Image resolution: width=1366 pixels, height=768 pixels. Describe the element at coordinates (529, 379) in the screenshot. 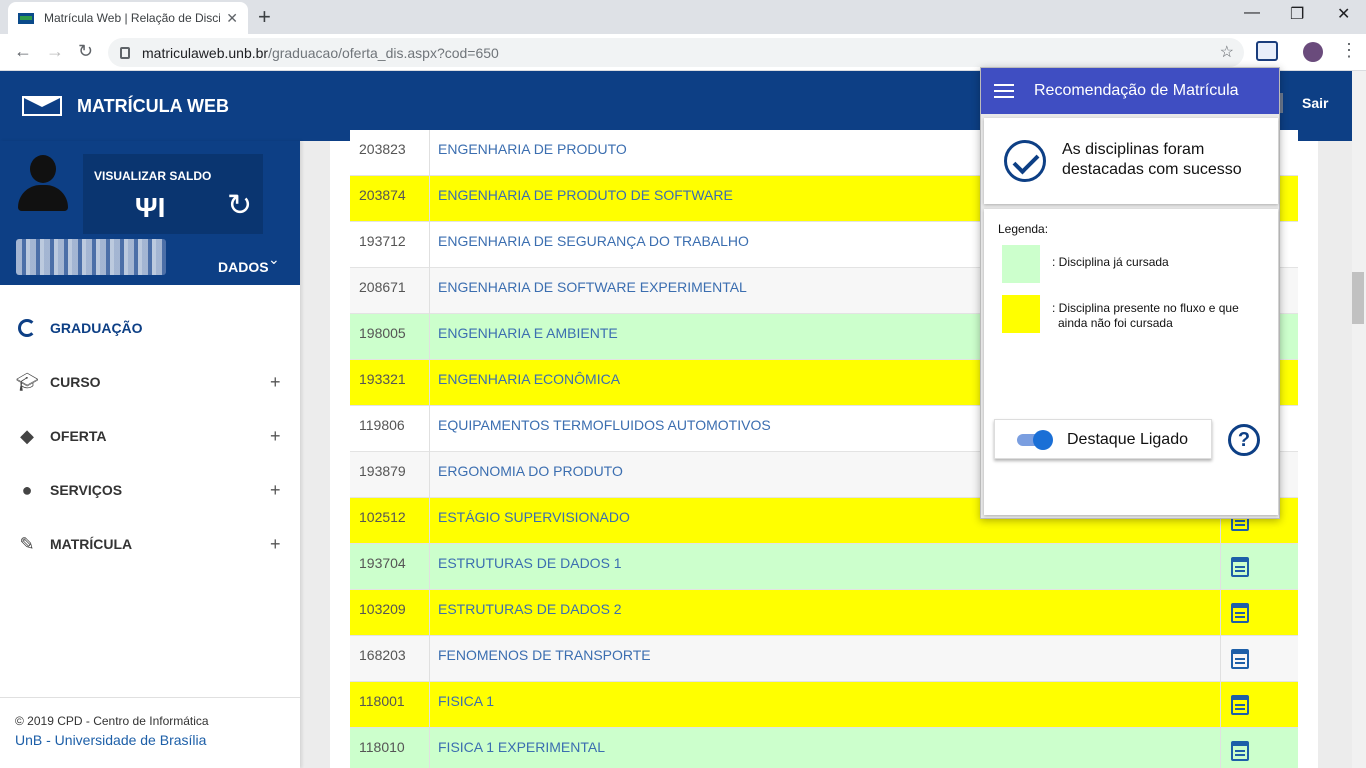

I see `course-name-link: ENGENHARIA ECONÔMICA` at that location.